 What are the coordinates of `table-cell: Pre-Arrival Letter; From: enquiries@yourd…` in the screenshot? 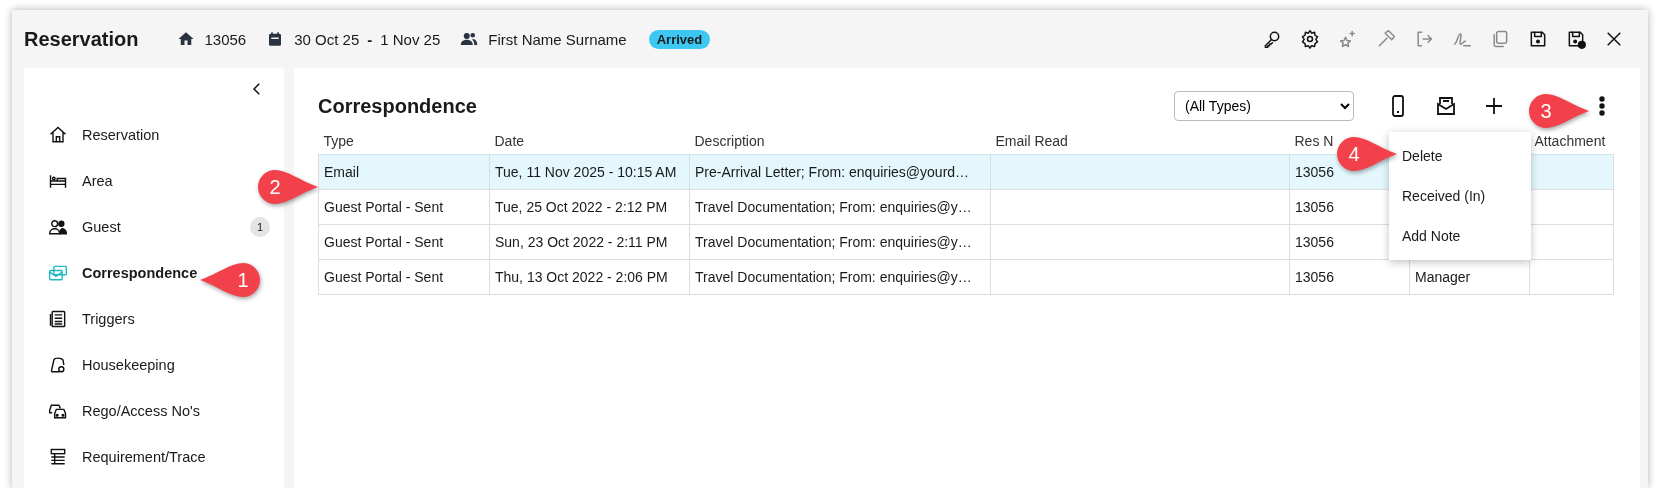 It's located at (832, 172).